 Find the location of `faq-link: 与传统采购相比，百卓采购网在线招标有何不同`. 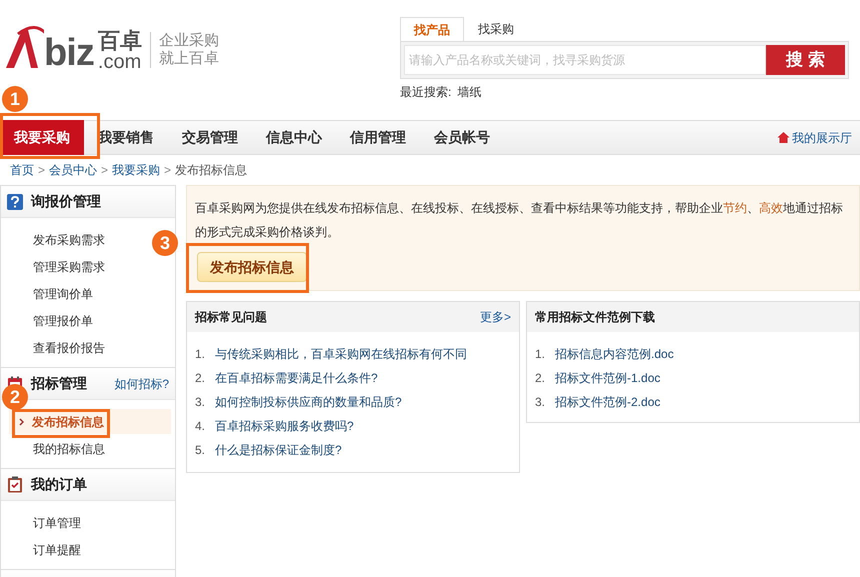

faq-link: 与传统采购相比，百卓采购网在线招标有何不同 is located at coordinates (341, 354).